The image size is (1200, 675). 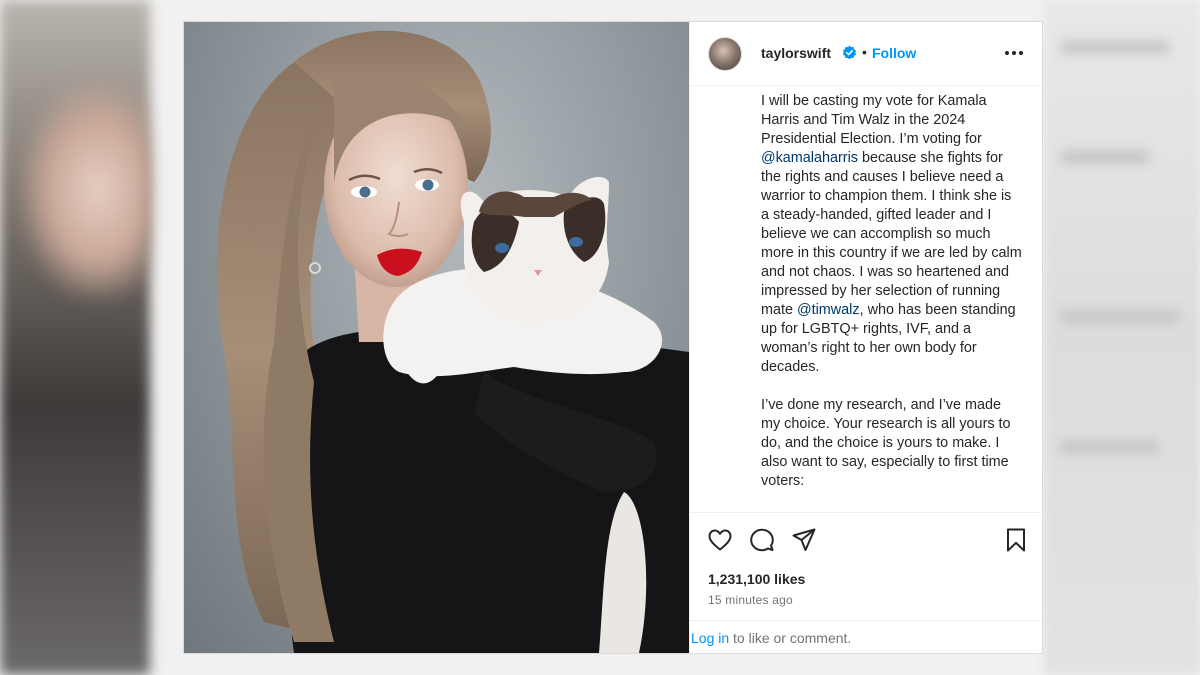 I want to click on caption-mention-link: @kamalaharris, so click(x=809, y=158).